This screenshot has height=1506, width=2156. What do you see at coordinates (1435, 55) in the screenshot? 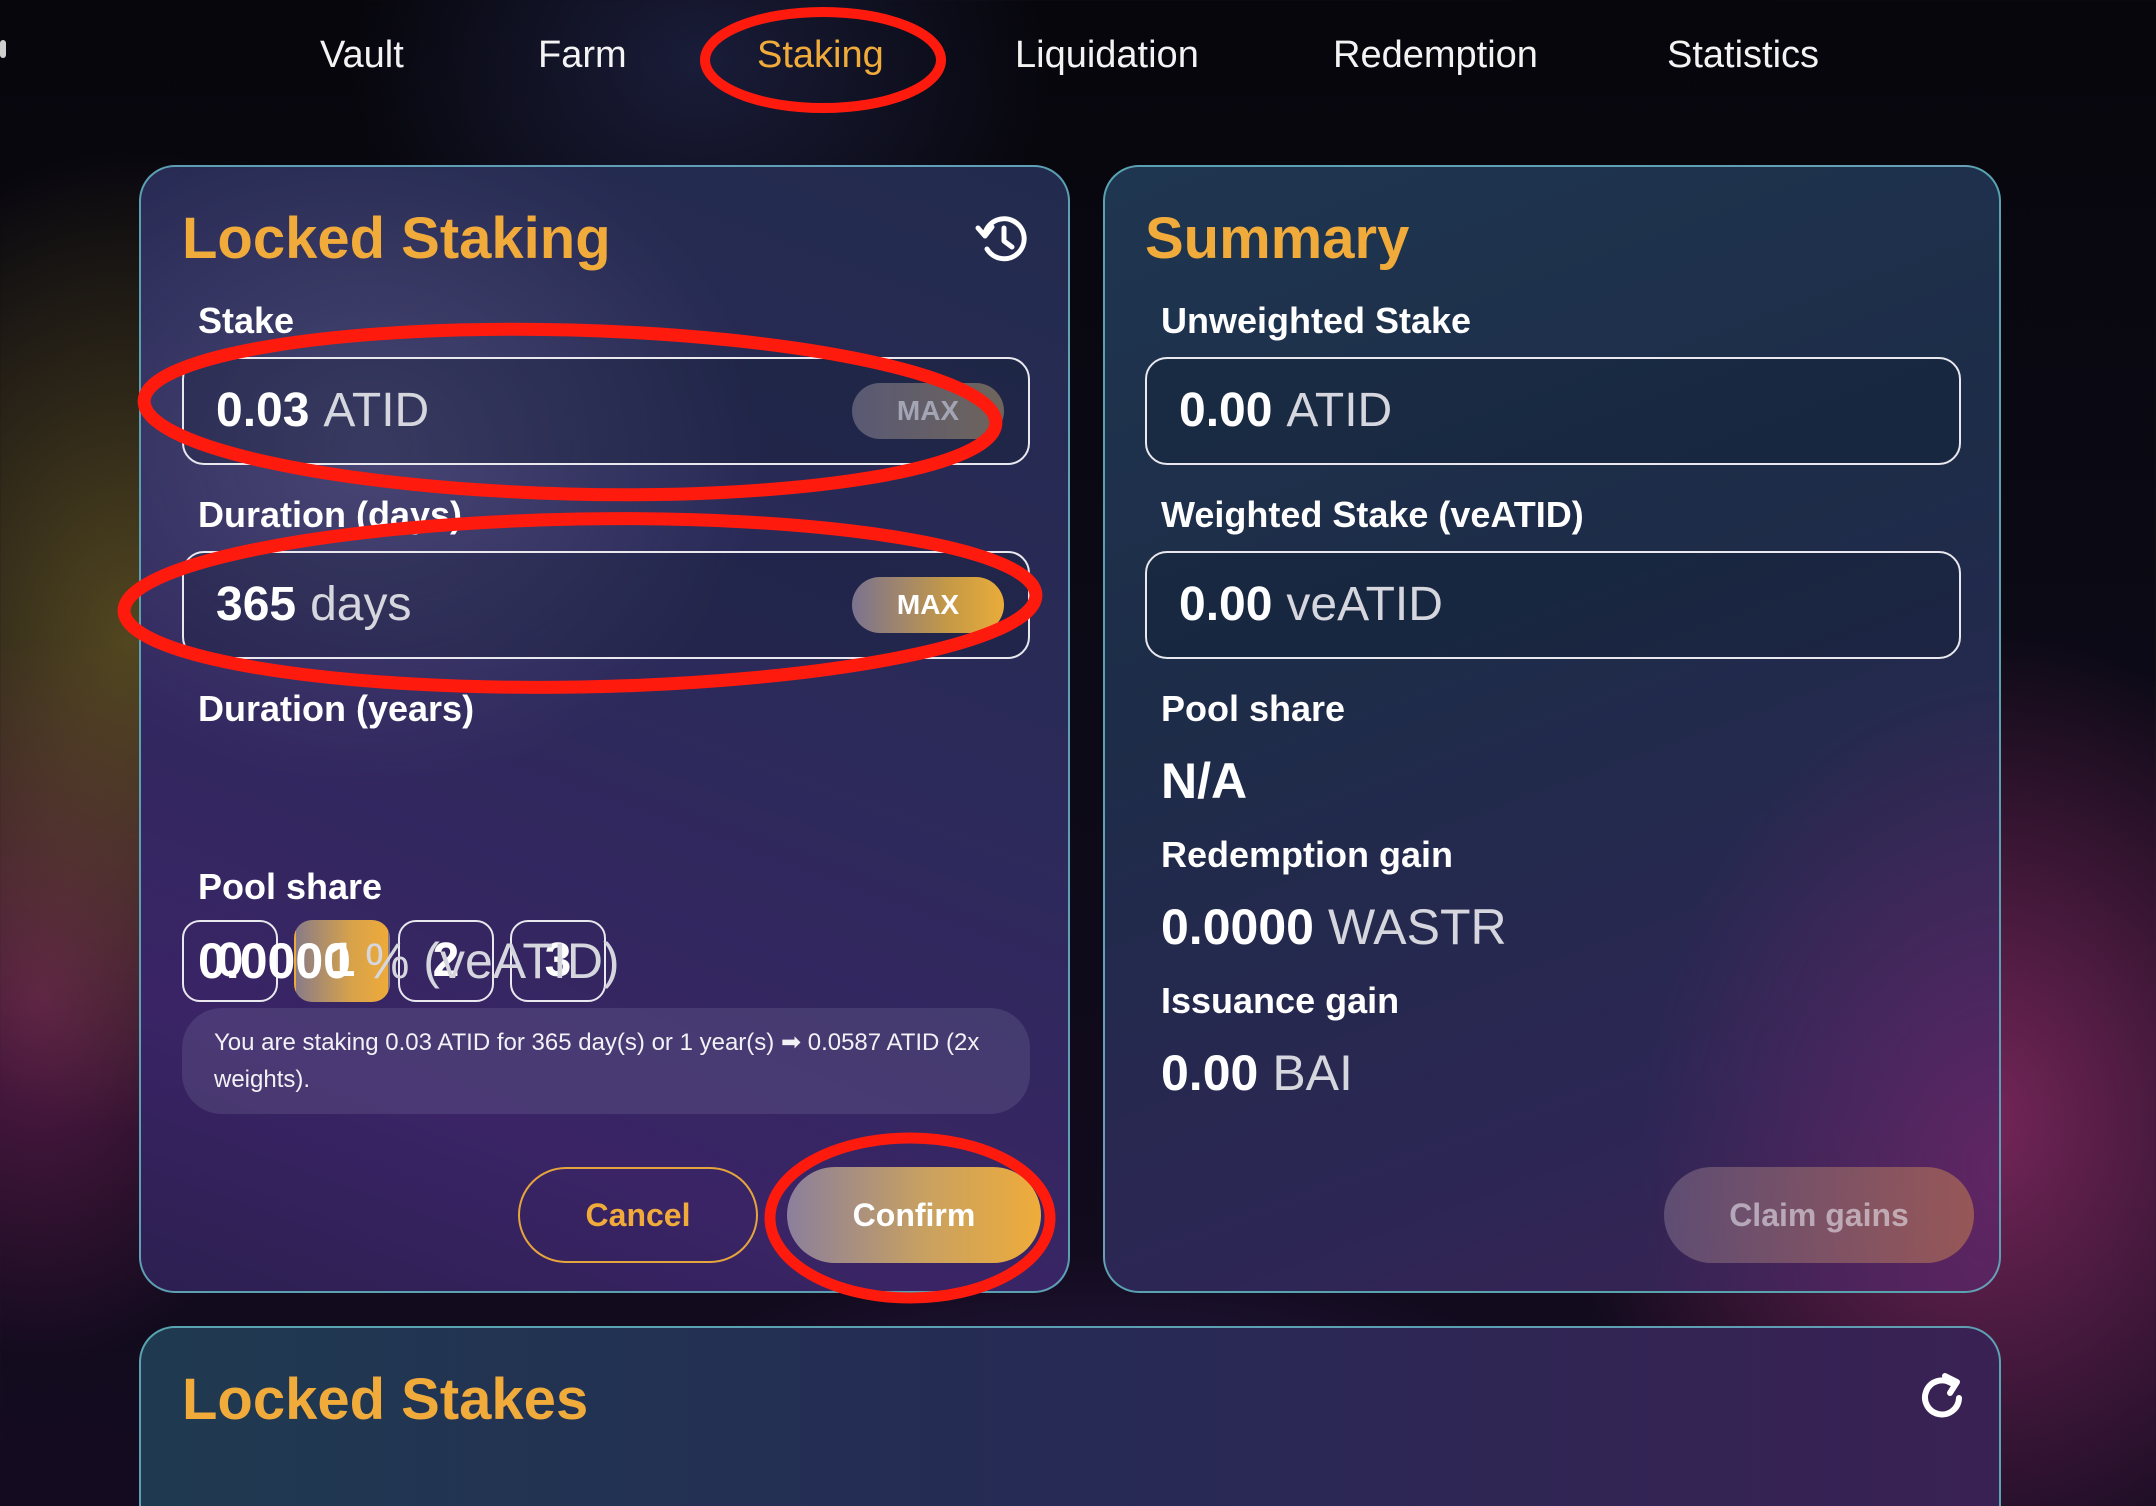
I see `nav-redemption: Redemption` at bounding box center [1435, 55].